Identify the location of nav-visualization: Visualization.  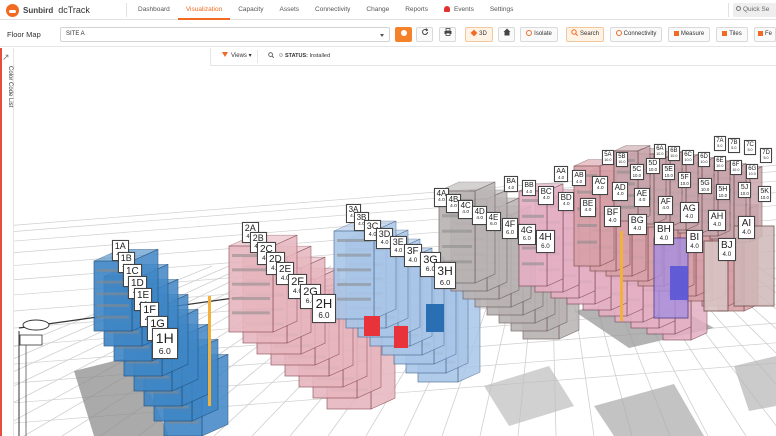
(204, 10).